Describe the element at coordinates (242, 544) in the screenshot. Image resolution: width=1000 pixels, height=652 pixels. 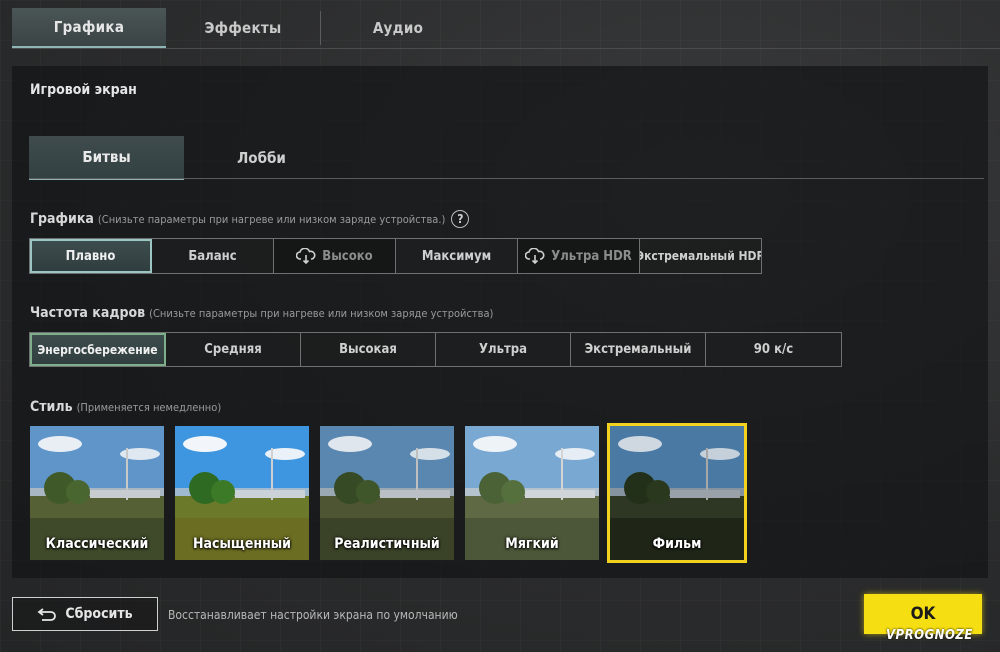
I see `style-card-label: Насыщенный` at that location.